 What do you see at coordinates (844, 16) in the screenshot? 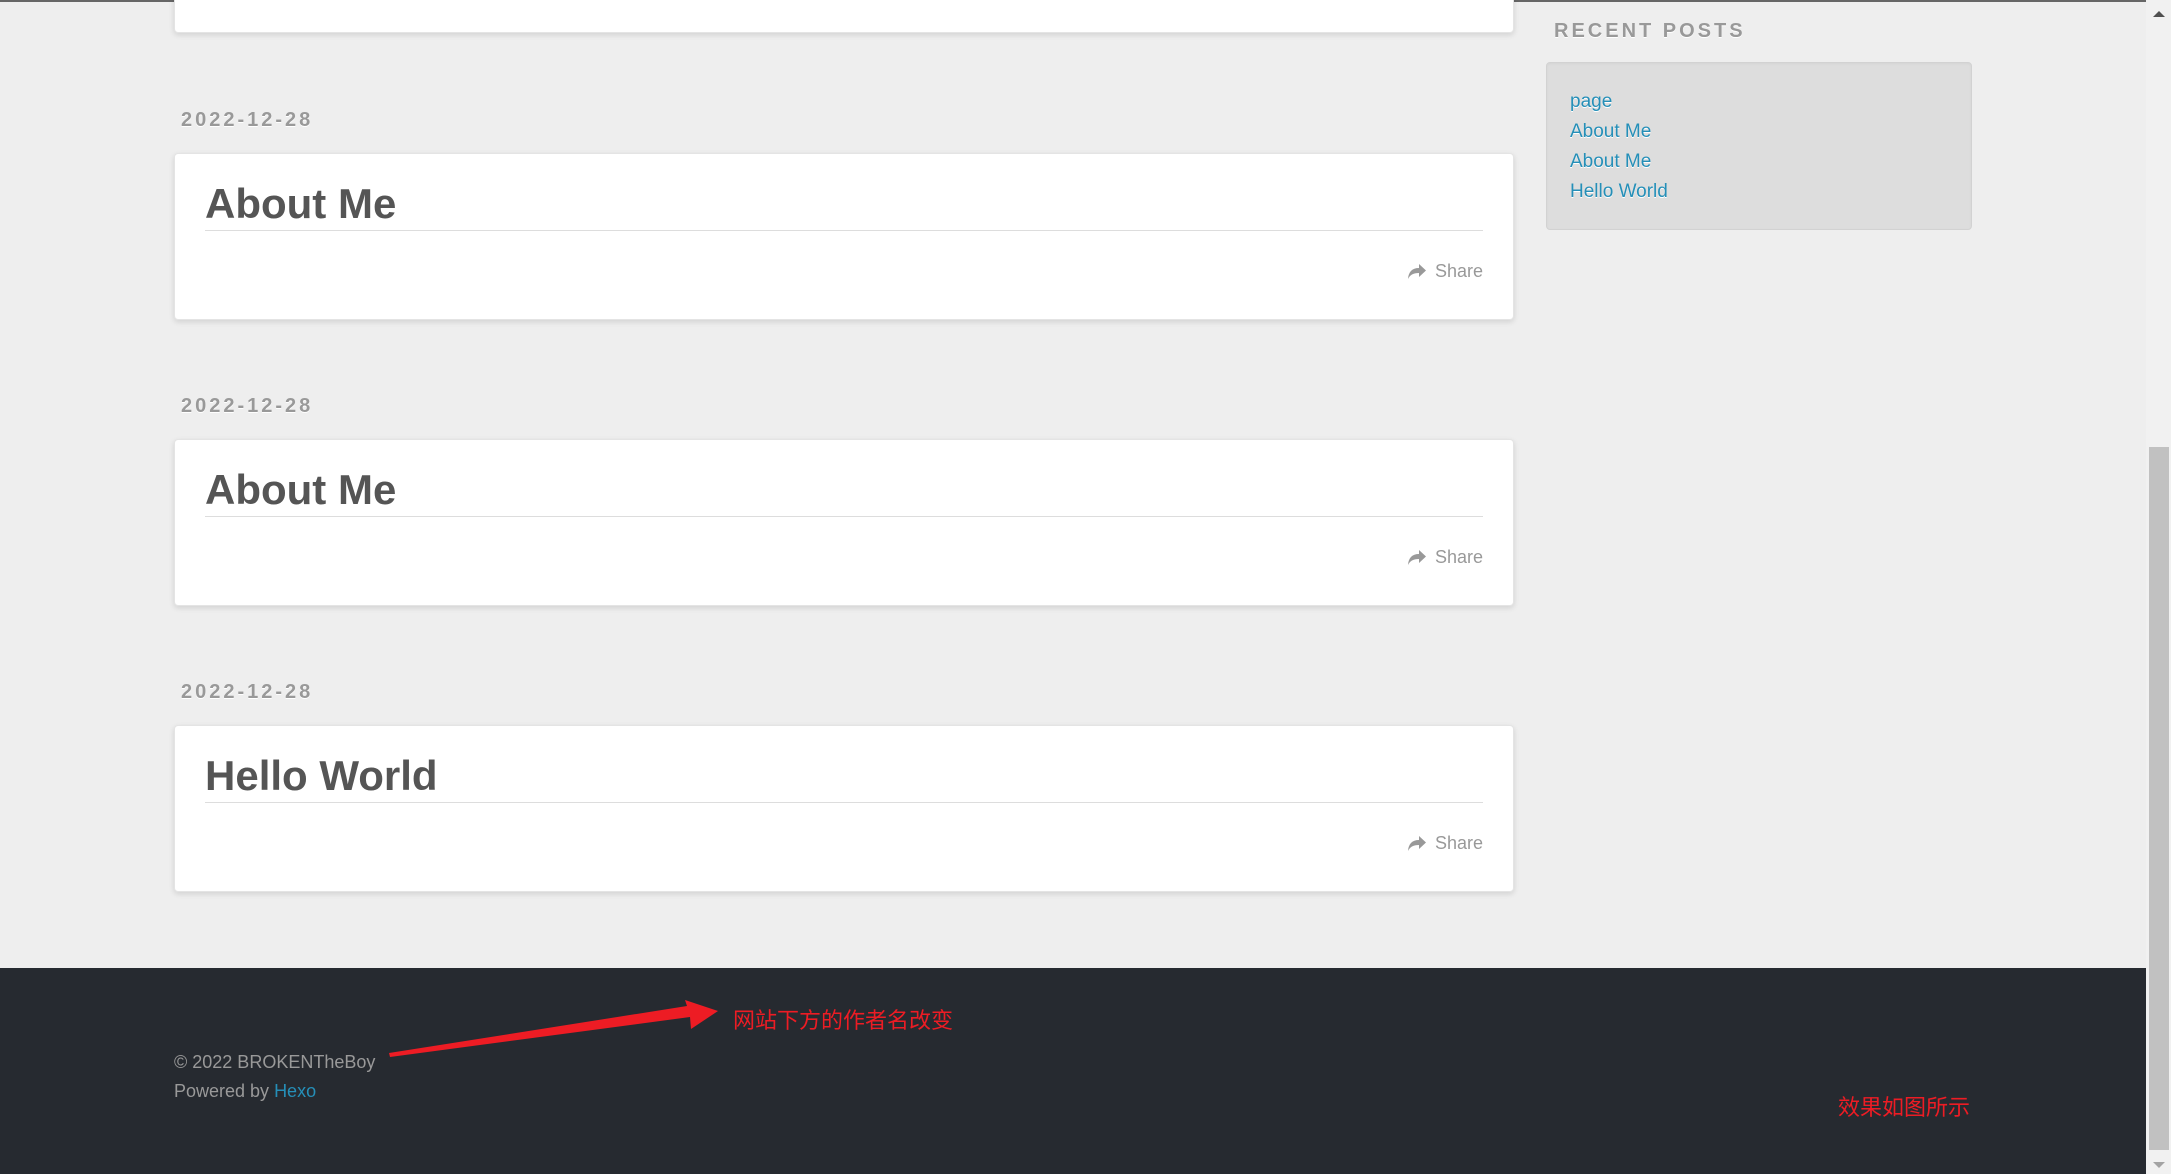
I see `post-card-partial` at bounding box center [844, 16].